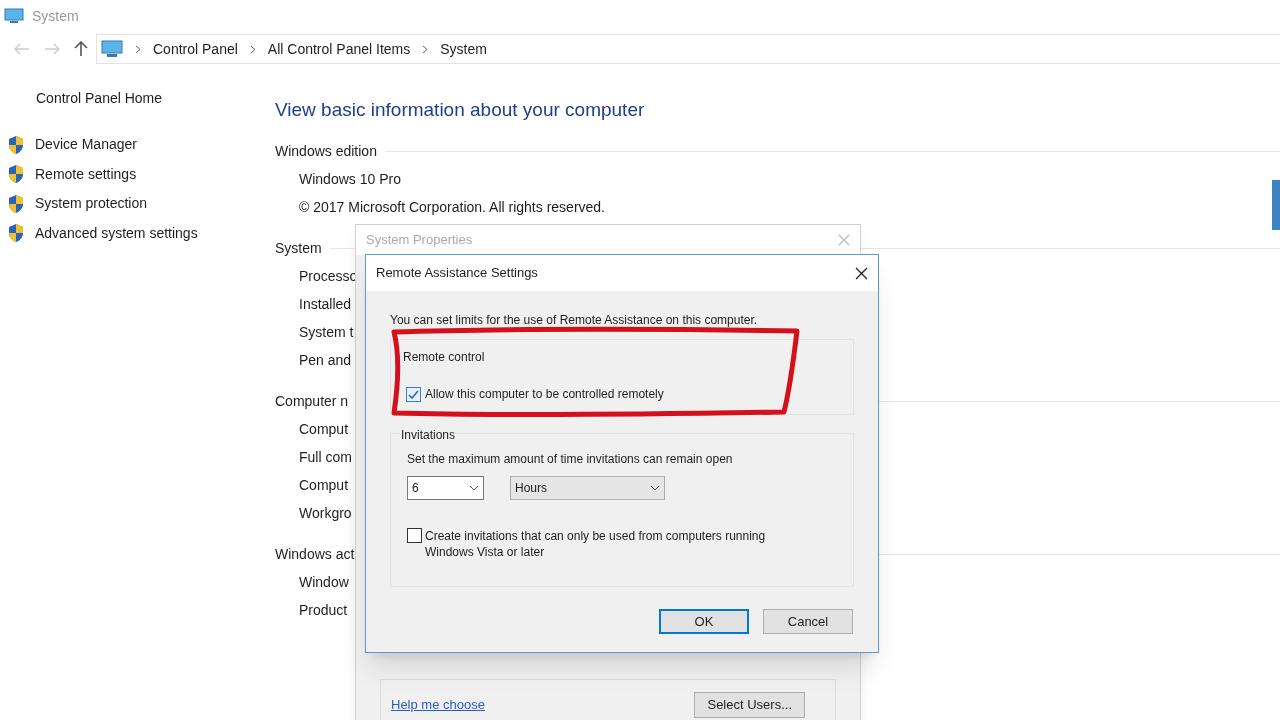 The height and width of the screenshot is (720, 1280). Describe the element at coordinates (326, 332) in the screenshot. I see `info-text: System t` at that location.